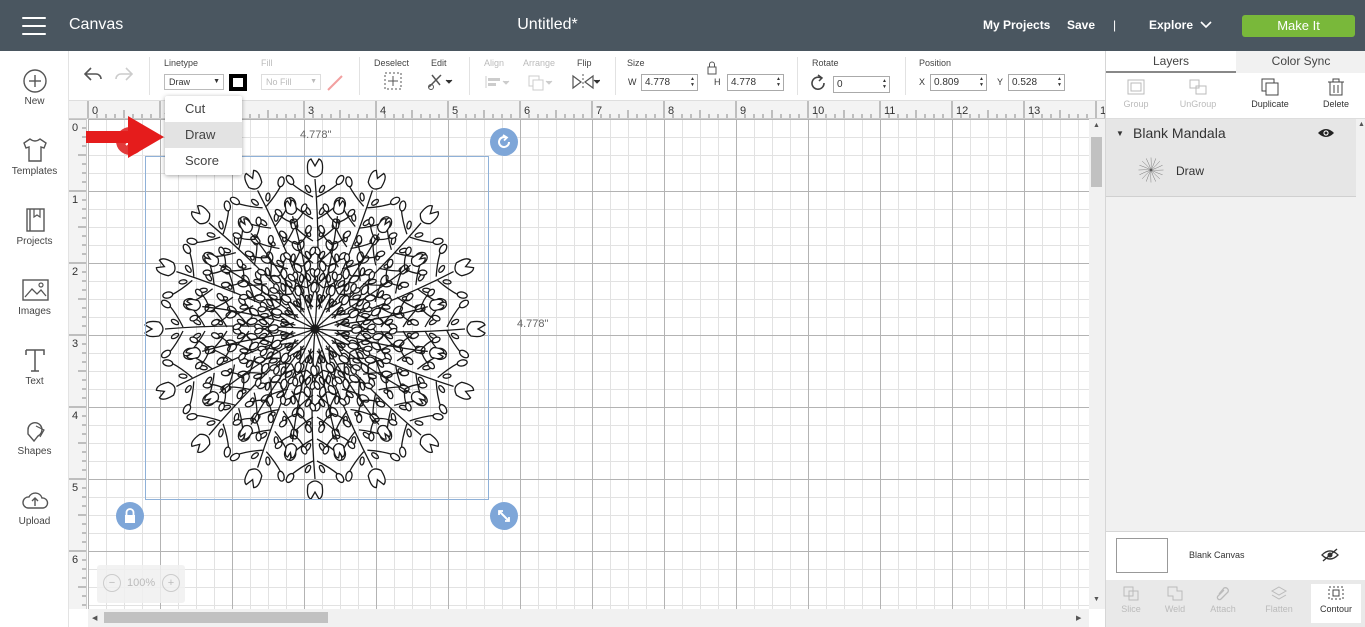 Image resolution: width=1365 pixels, height=627 pixels. Describe the element at coordinates (124, 74) in the screenshot. I see `redo-icon` at that location.